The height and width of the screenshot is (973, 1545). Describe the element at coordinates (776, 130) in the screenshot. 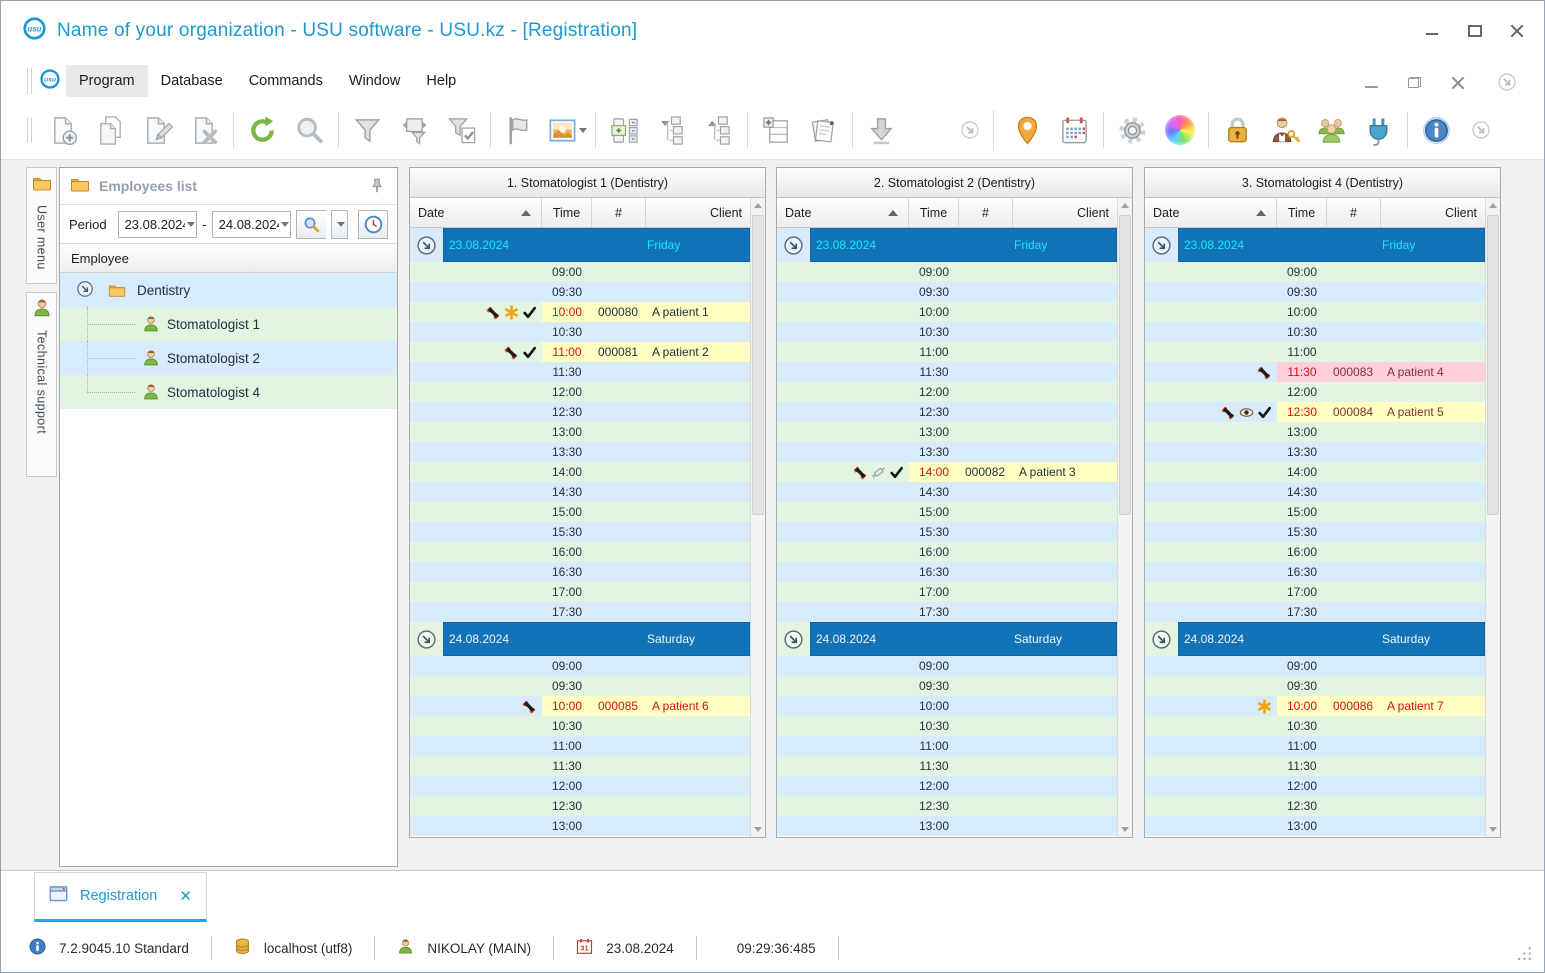

I see `add-row-button` at that location.